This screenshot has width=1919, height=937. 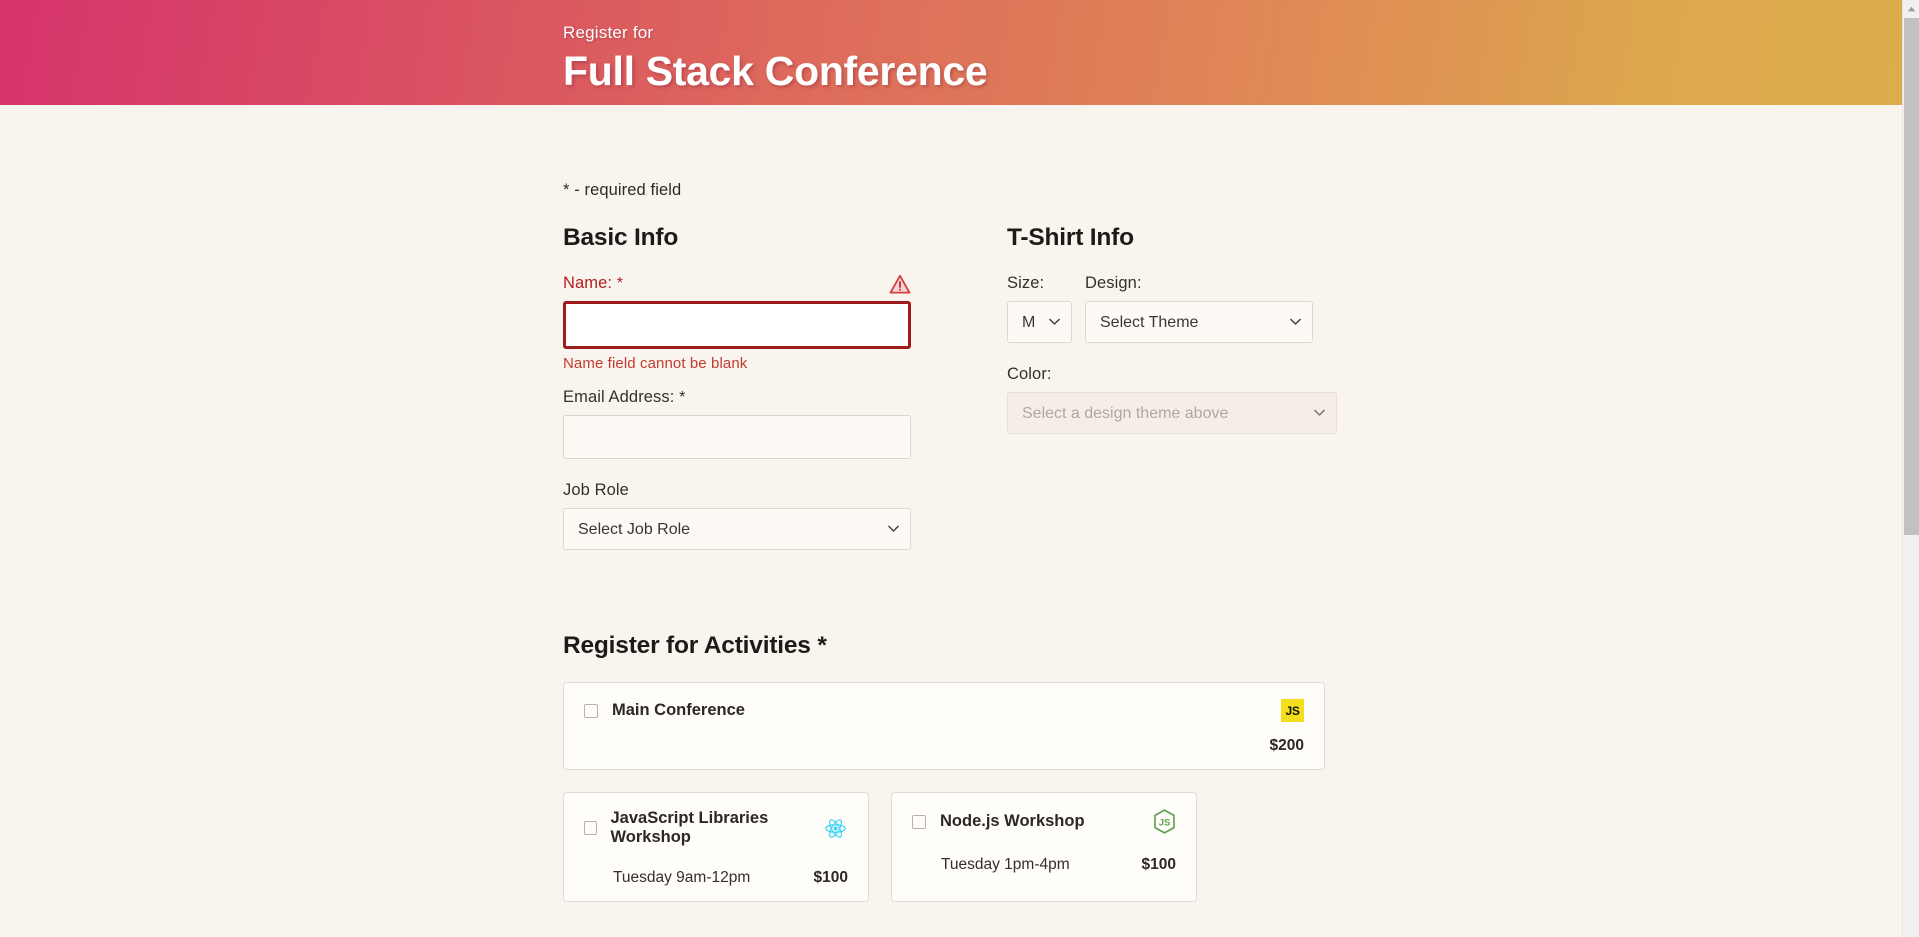 What do you see at coordinates (944, 726) in the screenshot?
I see `activity-card-main-conference: Main Conference JS $200` at bounding box center [944, 726].